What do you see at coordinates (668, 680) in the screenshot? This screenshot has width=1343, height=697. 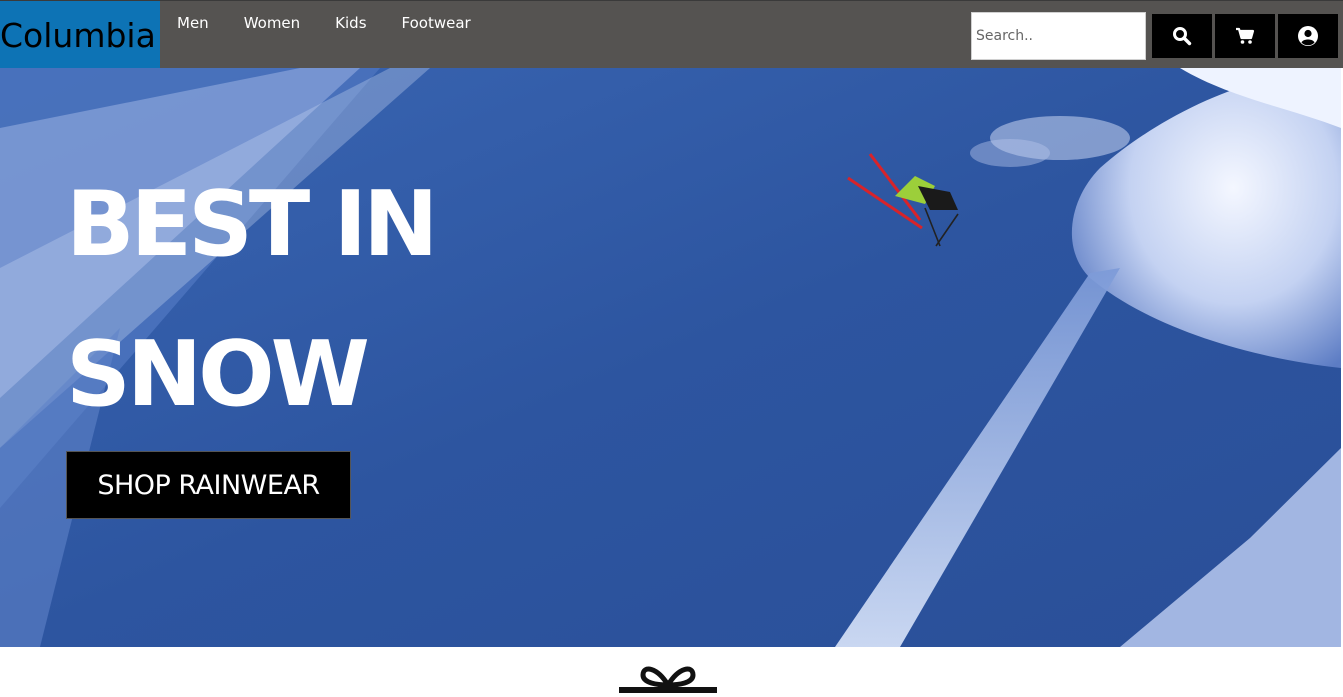 I see `gift-icon` at bounding box center [668, 680].